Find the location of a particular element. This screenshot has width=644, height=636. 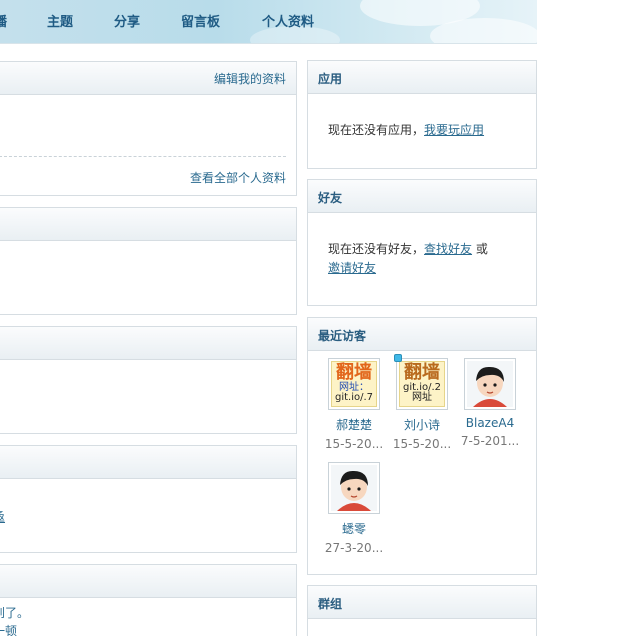

apps-panel: 应用 现在还没有应用，我要玩应用 is located at coordinates (422, 114).